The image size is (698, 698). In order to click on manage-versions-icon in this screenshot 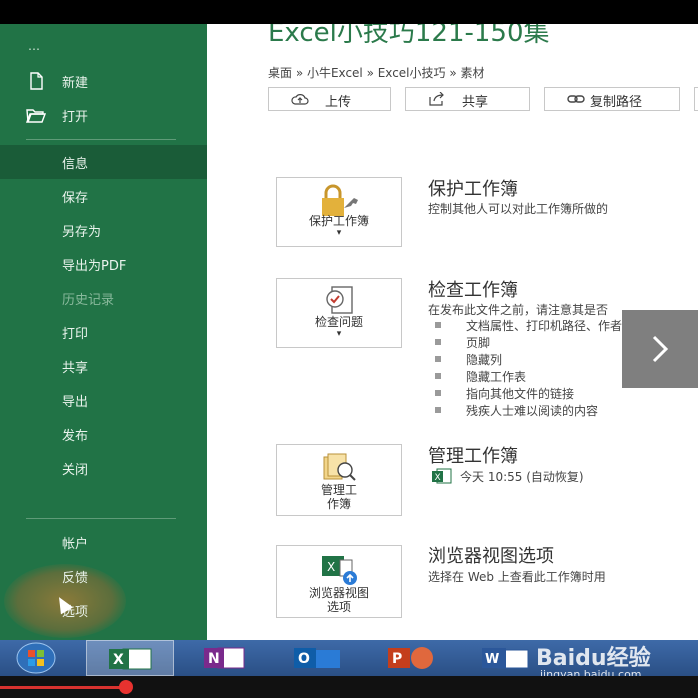, I will do `click(339, 467)`.